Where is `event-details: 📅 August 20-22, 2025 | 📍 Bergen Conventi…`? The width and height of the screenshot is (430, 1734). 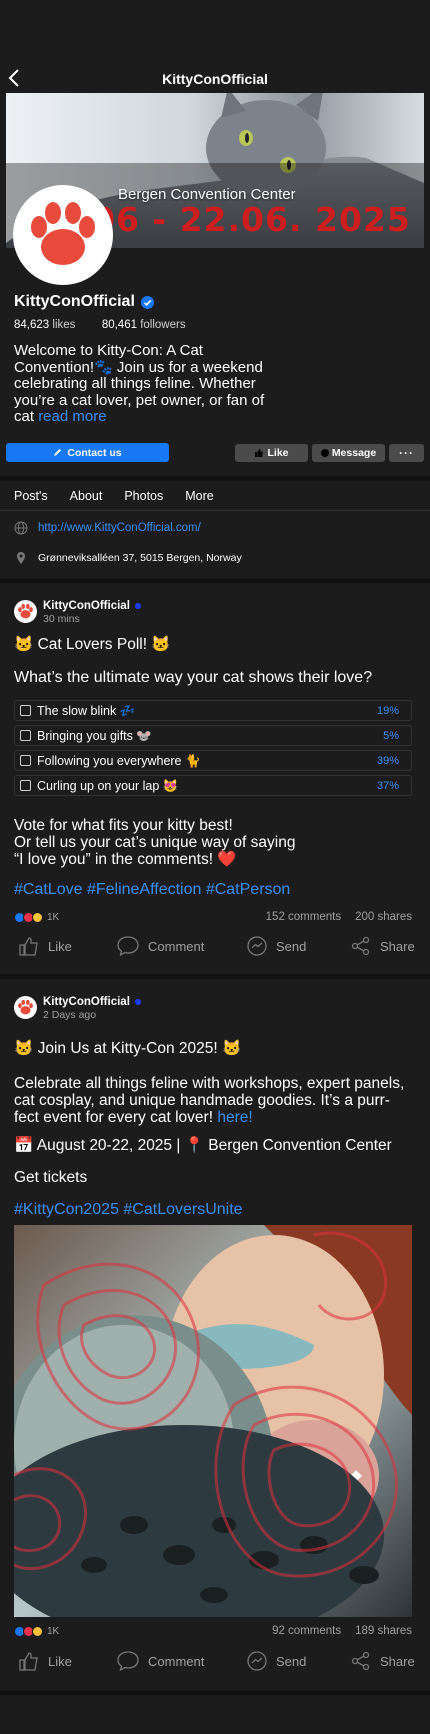 event-details: 📅 August 20-22, 2025 | 📍 Bergen Conventi… is located at coordinates (203, 1145).